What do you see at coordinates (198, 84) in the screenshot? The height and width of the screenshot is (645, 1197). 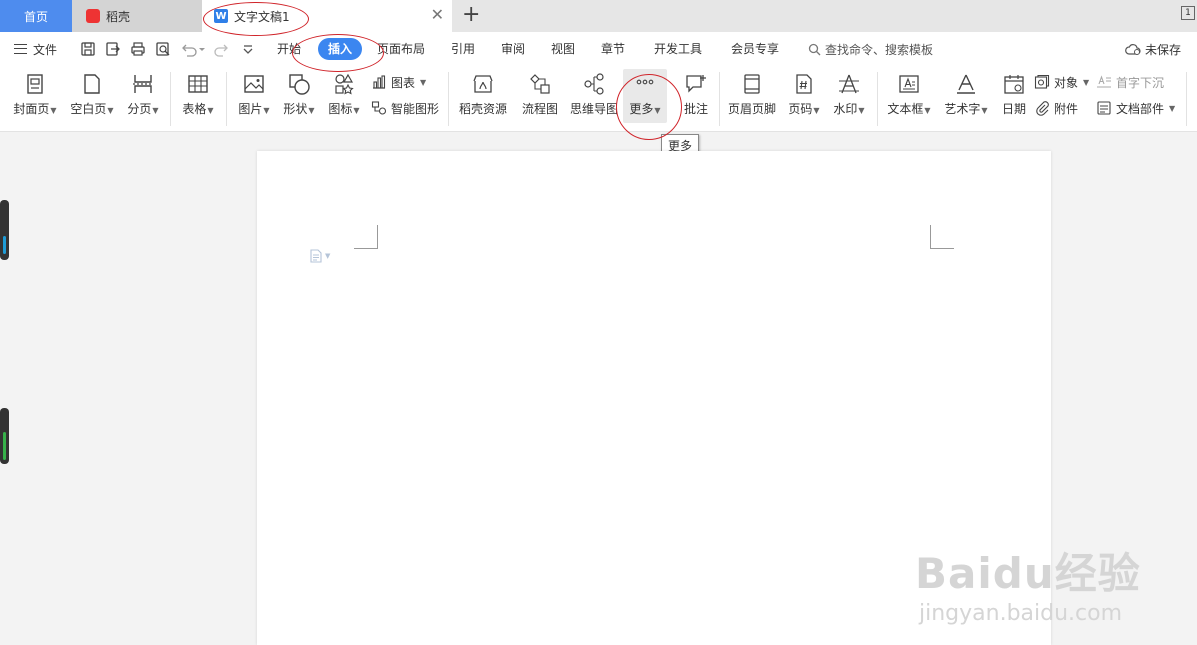 I see `table-icon` at bounding box center [198, 84].